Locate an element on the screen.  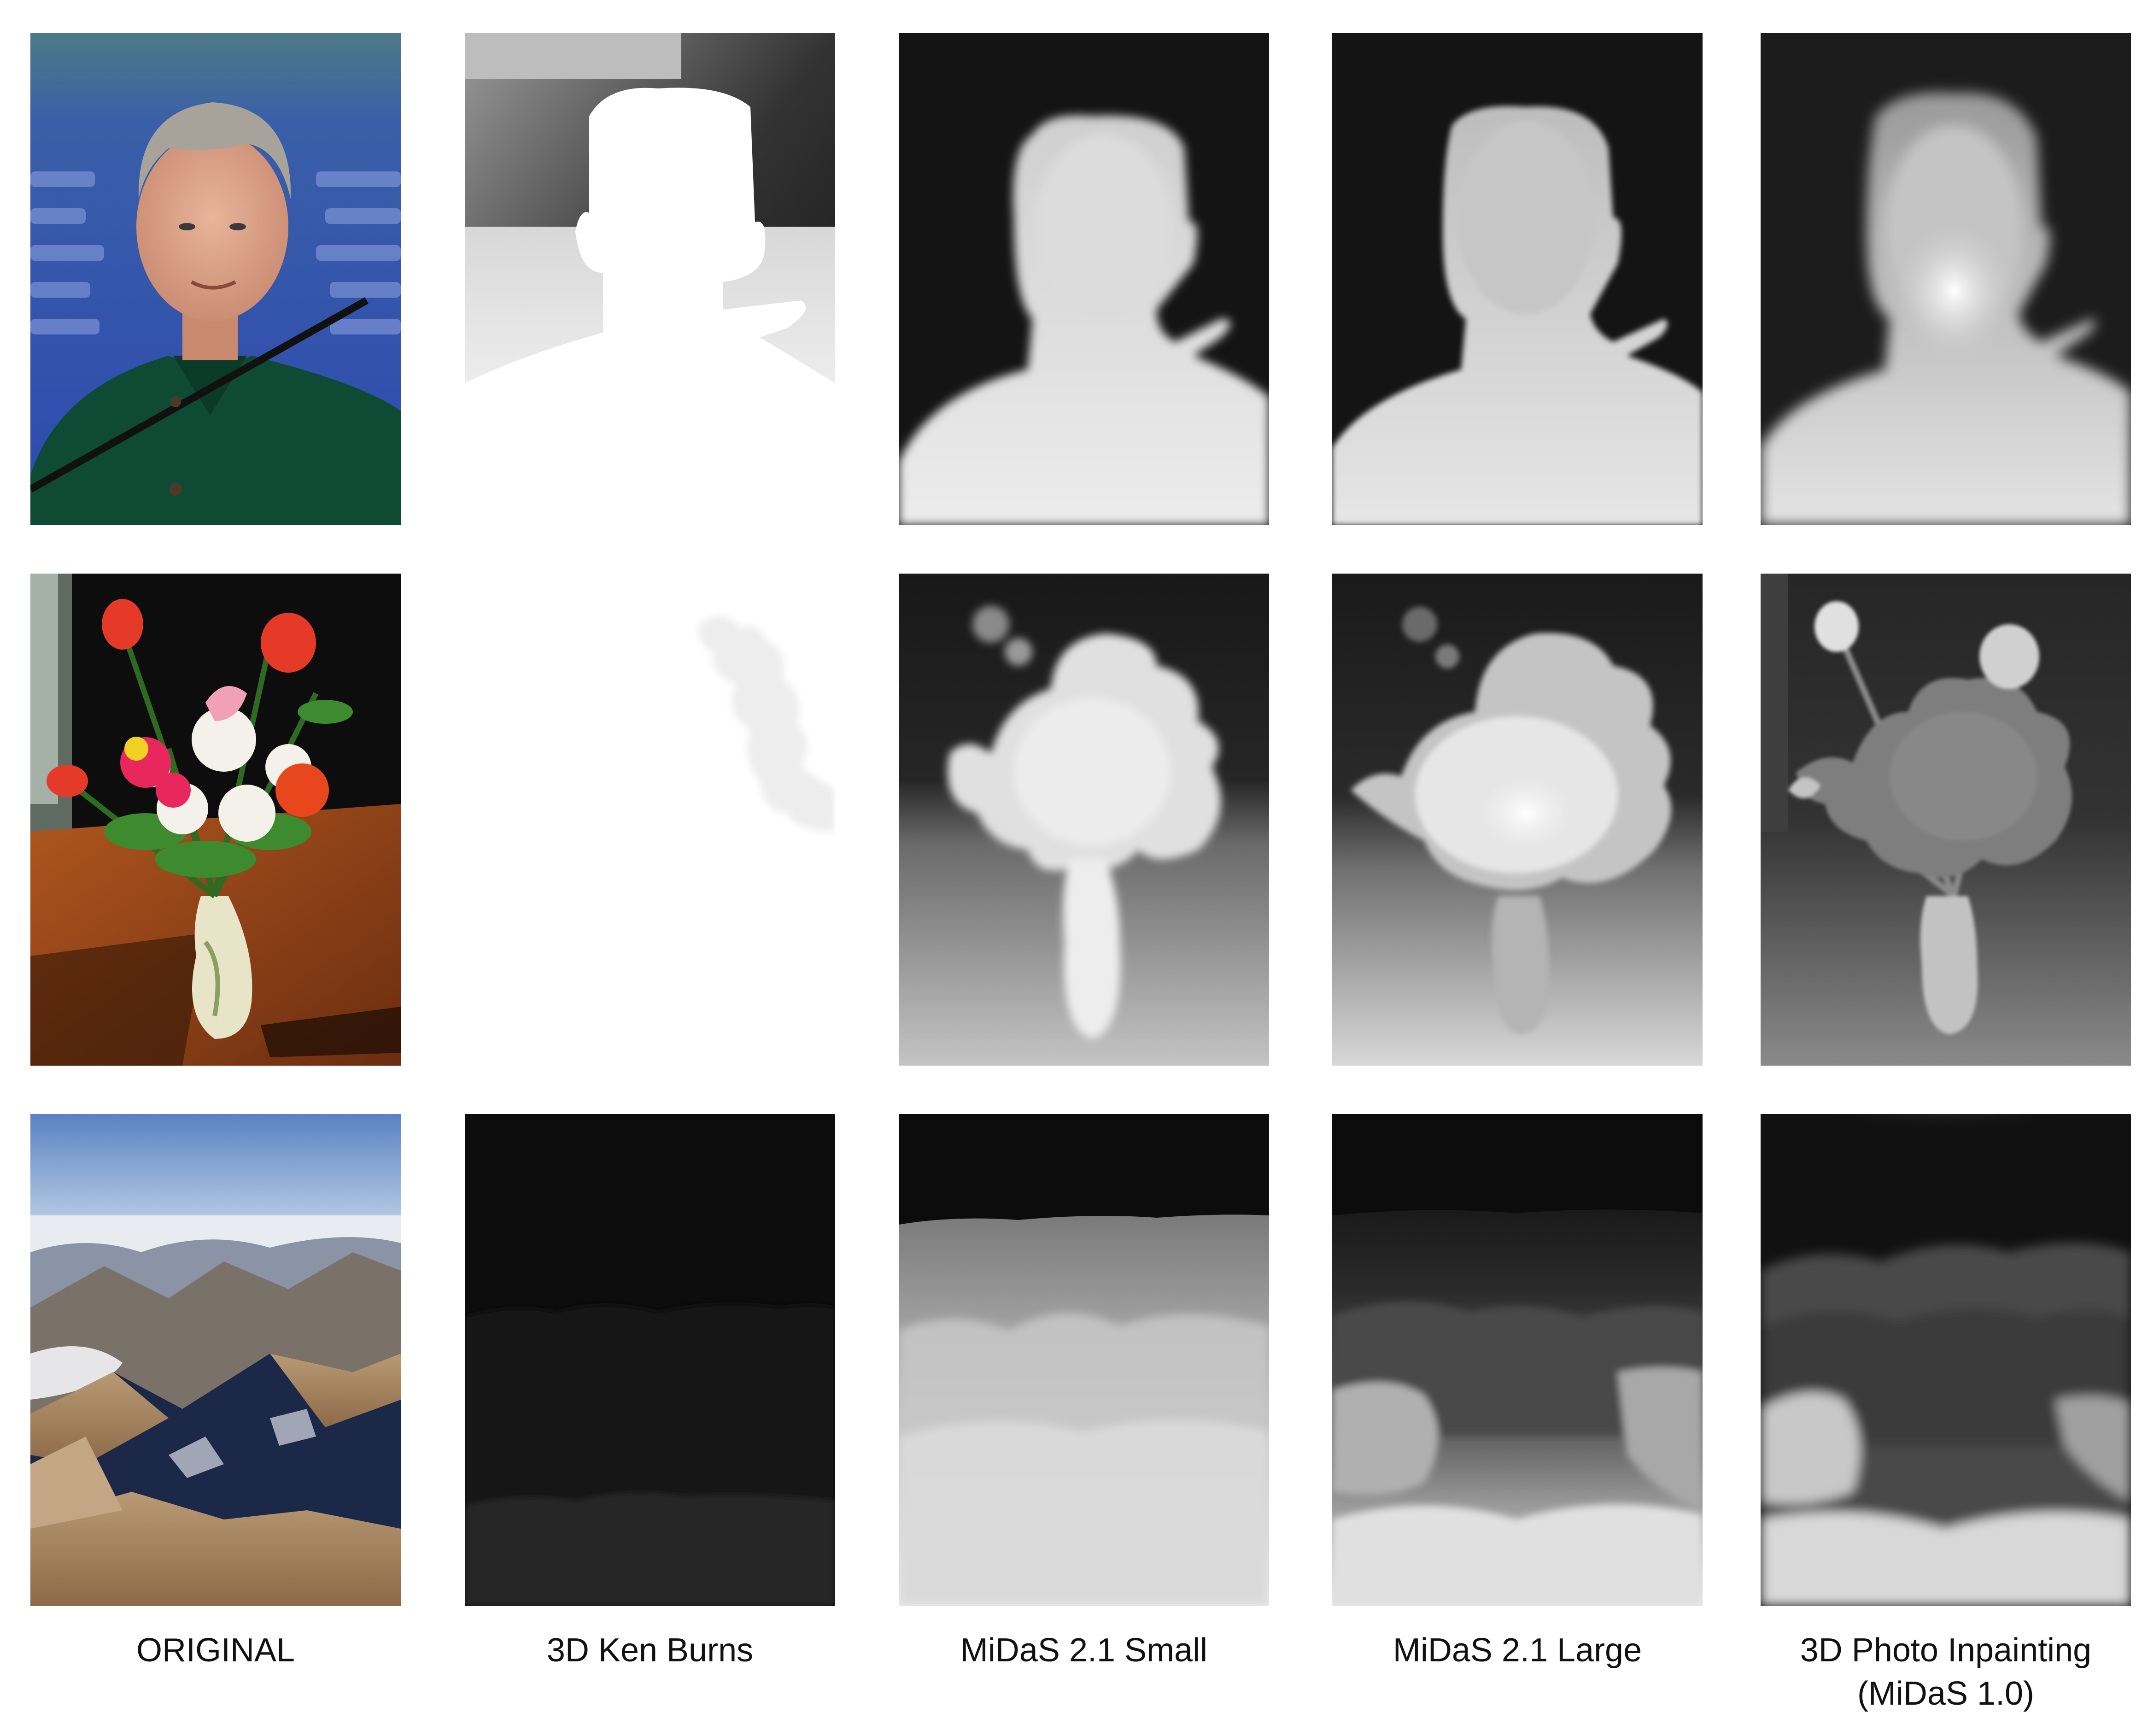
column-label-3d-photo-inpainting: 3D Photo Inpainting (MiDaS 1.0) is located at coordinates (1943, 1672).